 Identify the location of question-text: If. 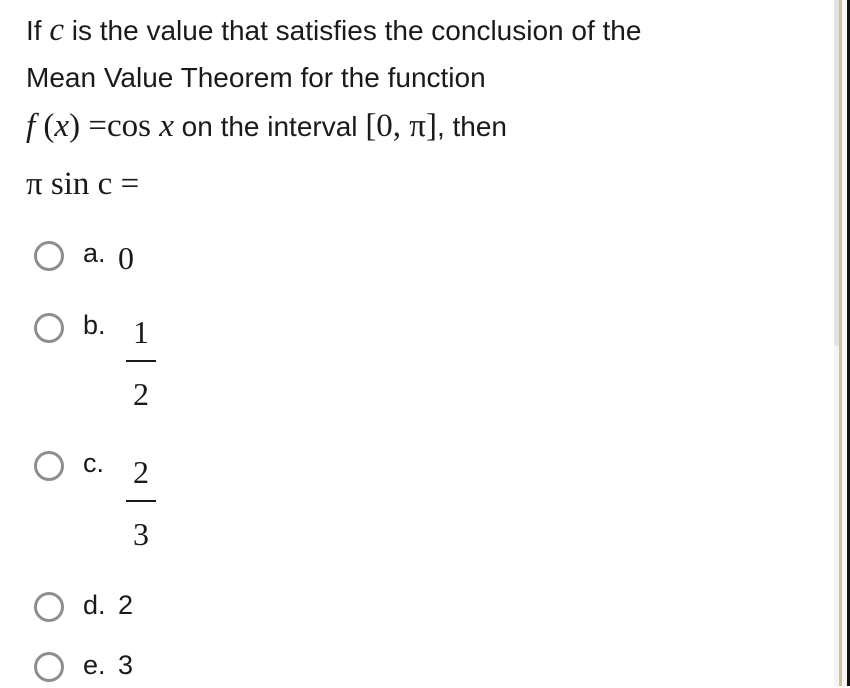
(38, 30).